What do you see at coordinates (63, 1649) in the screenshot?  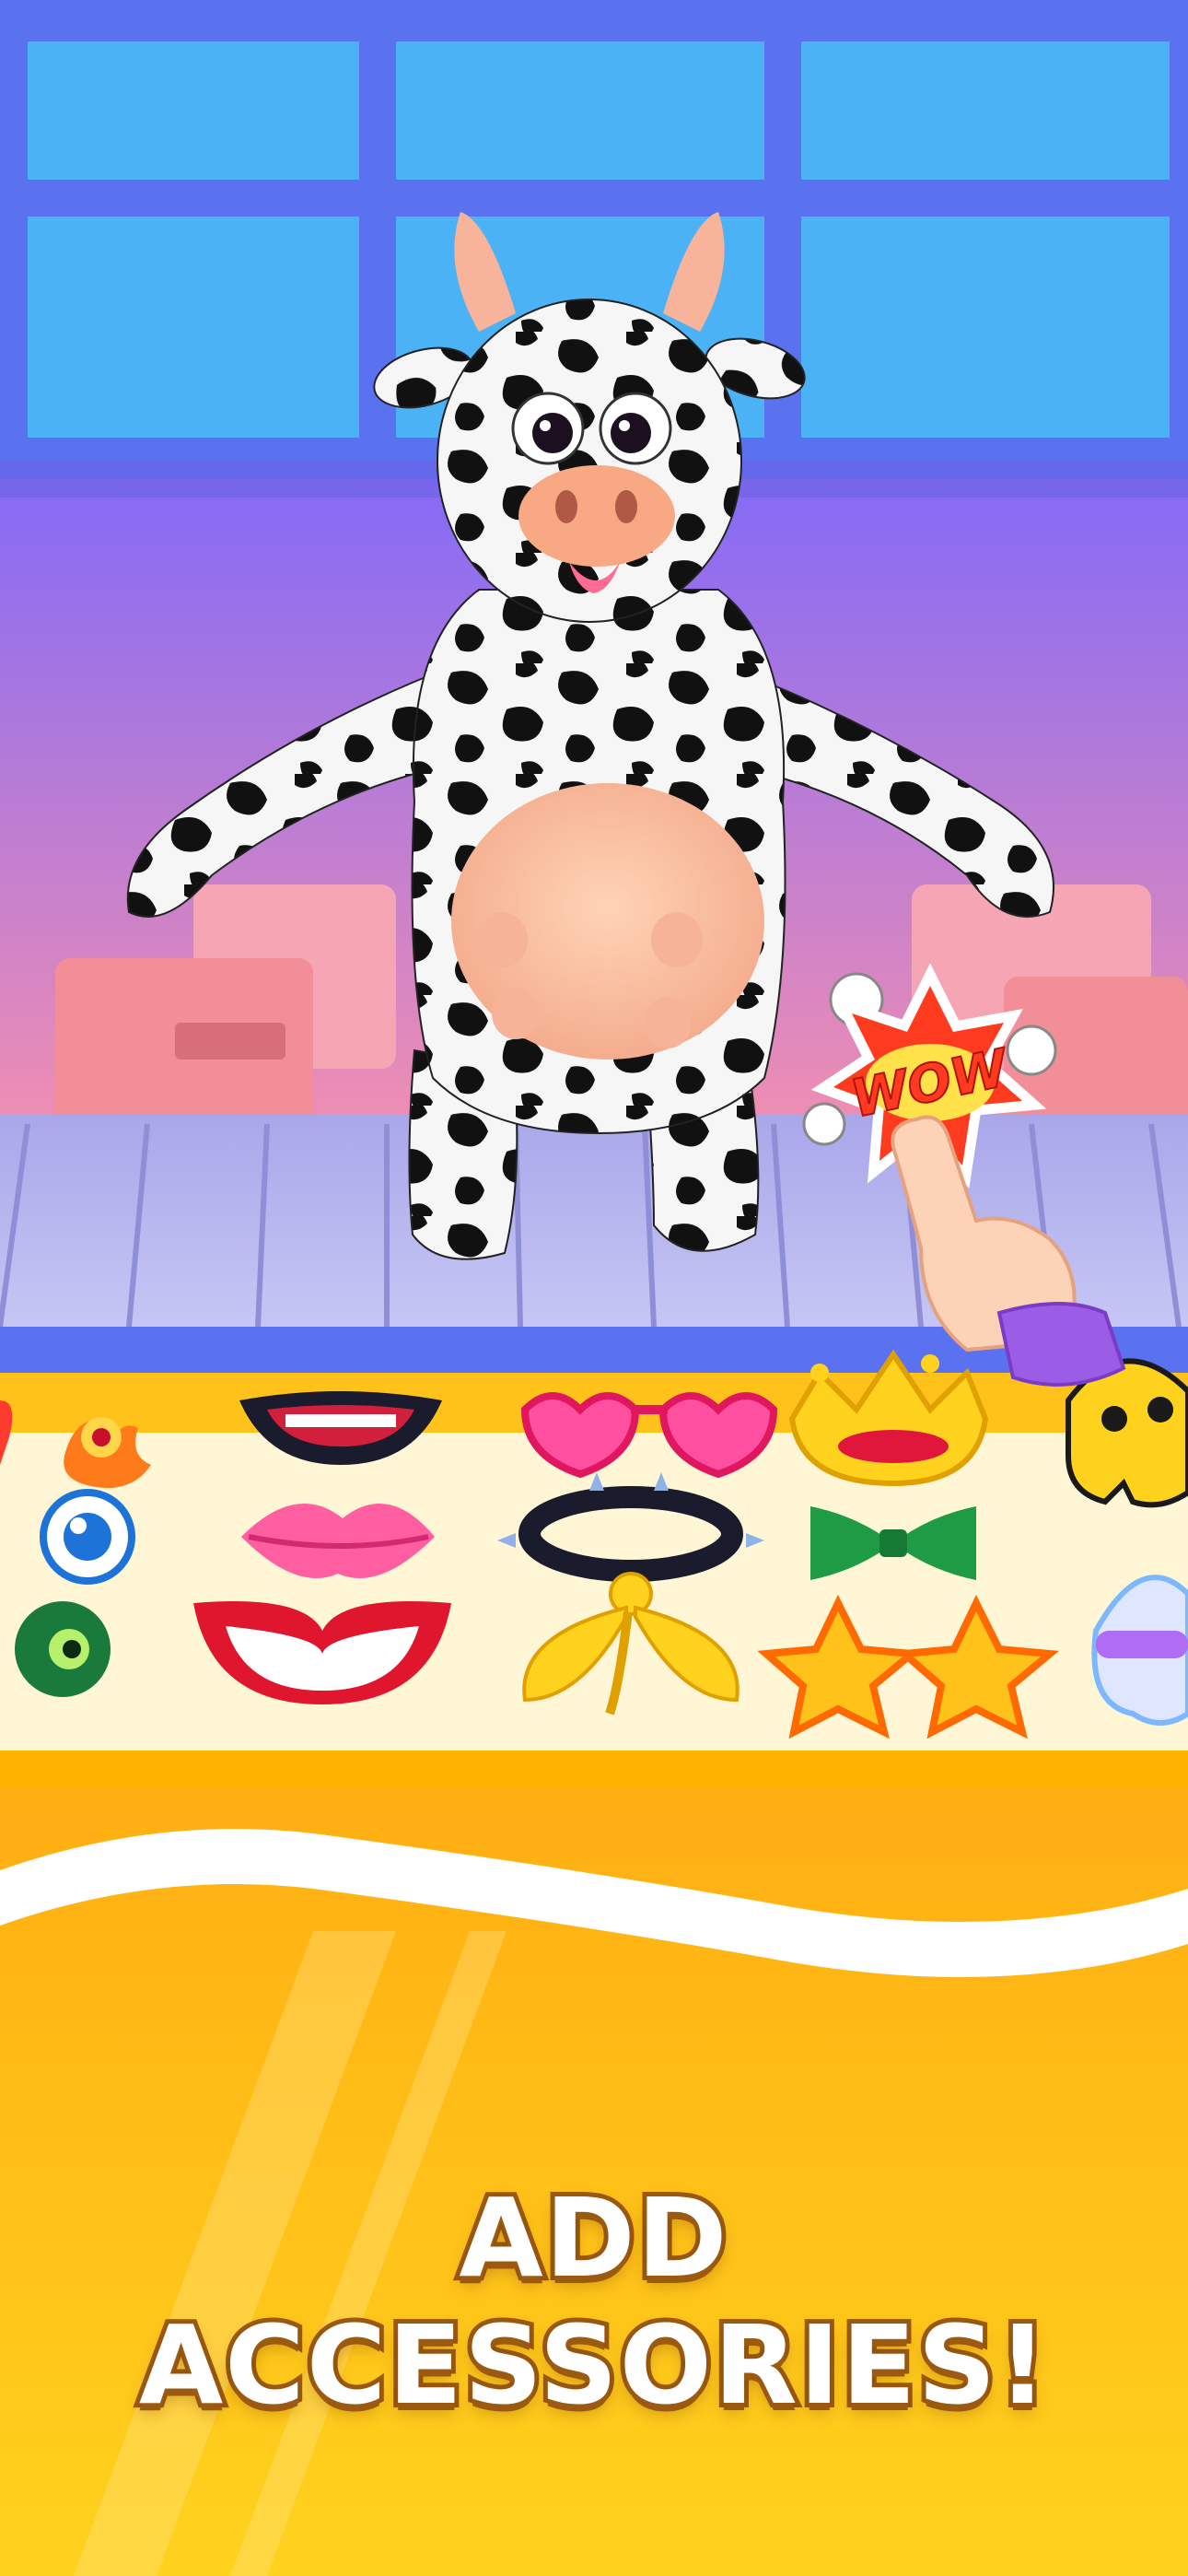 I see `green-eye-icon` at bounding box center [63, 1649].